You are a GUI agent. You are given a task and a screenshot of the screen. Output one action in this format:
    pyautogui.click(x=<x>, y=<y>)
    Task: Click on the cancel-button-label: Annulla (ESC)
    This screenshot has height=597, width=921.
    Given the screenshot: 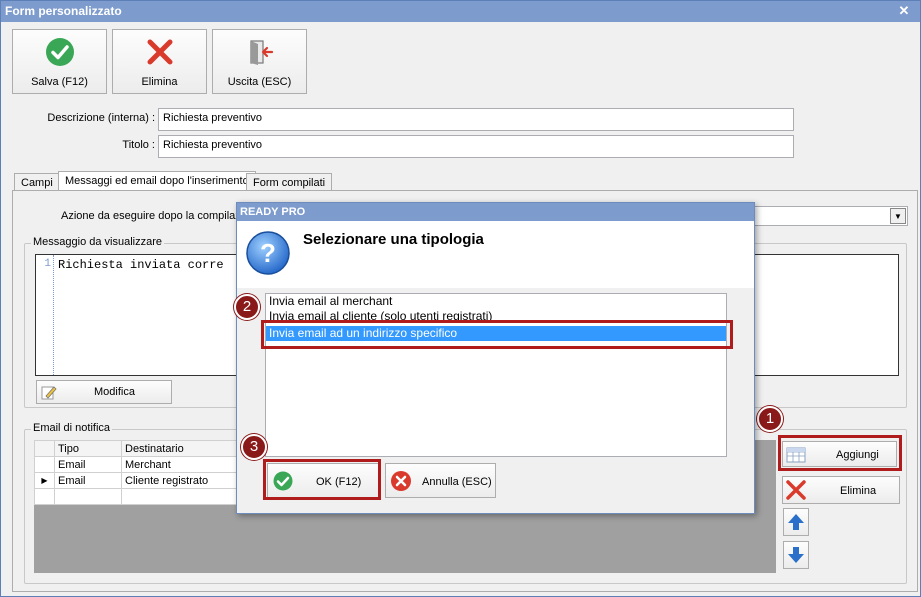 What is the action you would take?
    pyautogui.click(x=457, y=482)
    